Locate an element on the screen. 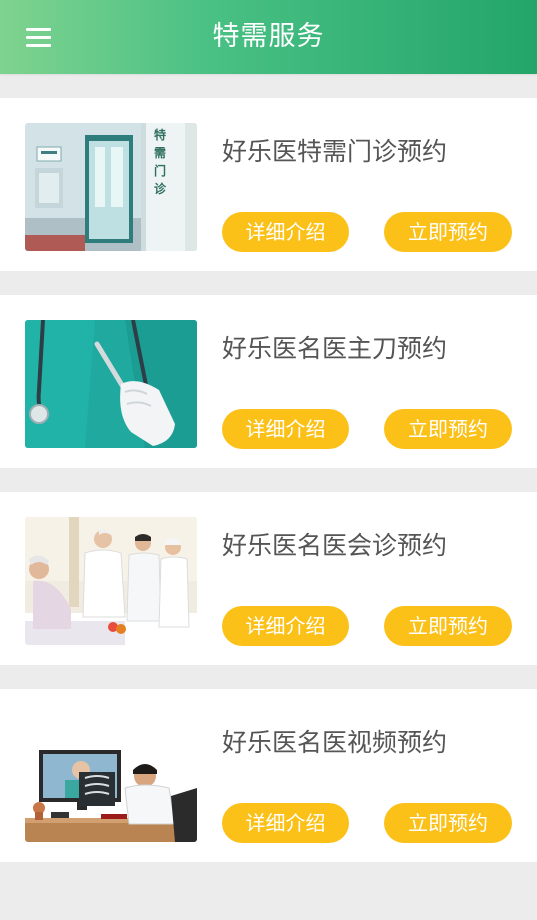  clinic-sign-char: 需 is located at coordinates (160, 153).